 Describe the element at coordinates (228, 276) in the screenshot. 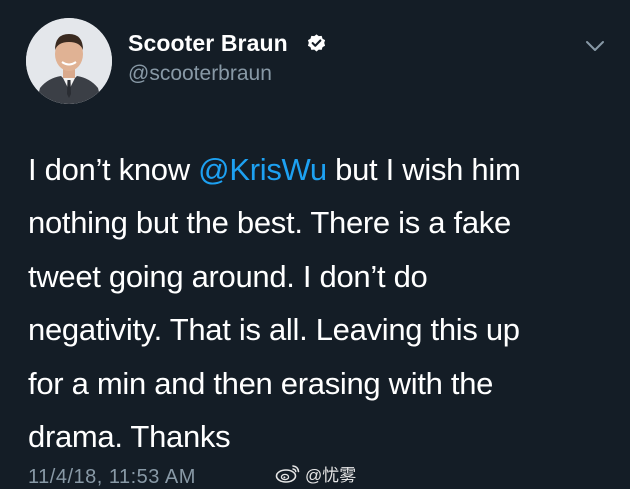

I see `tweet-line: tweet going around. I don’t do` at that location.